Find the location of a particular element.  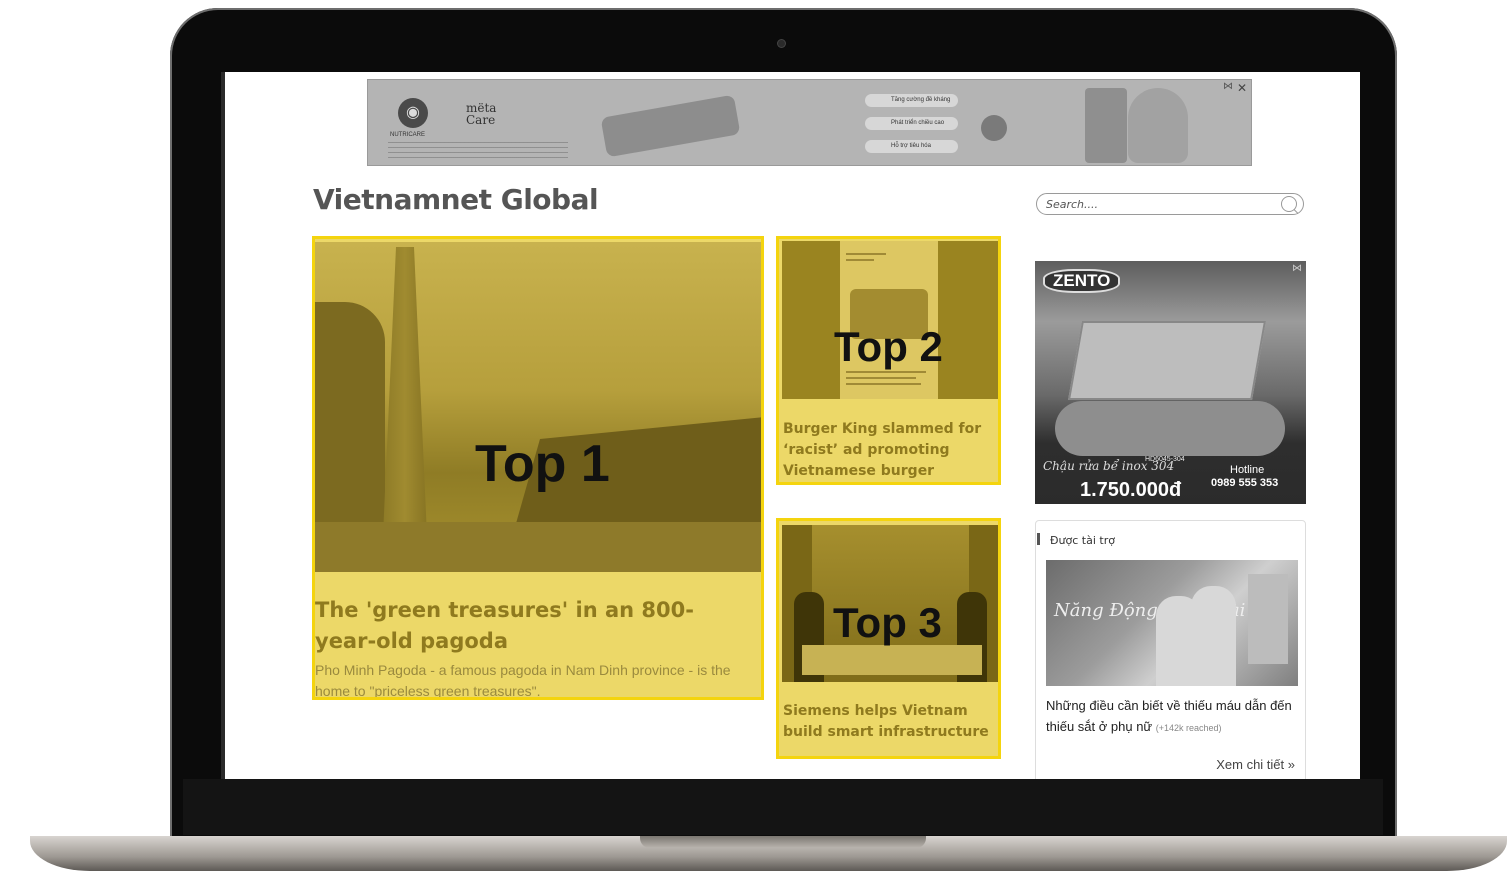

nutricare-logo-icon: ◉ is located at coordinates (413, 113).